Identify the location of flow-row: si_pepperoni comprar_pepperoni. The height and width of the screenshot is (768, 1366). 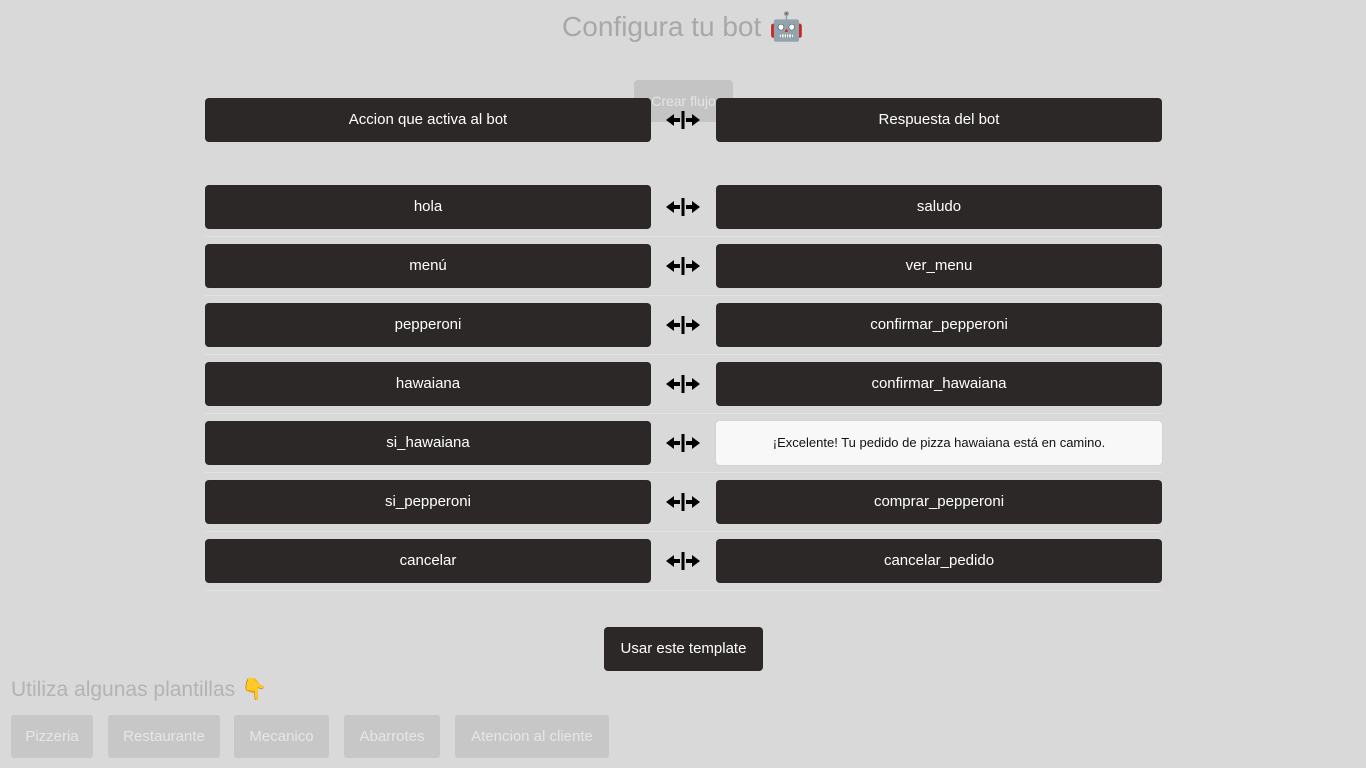
(683, 506).